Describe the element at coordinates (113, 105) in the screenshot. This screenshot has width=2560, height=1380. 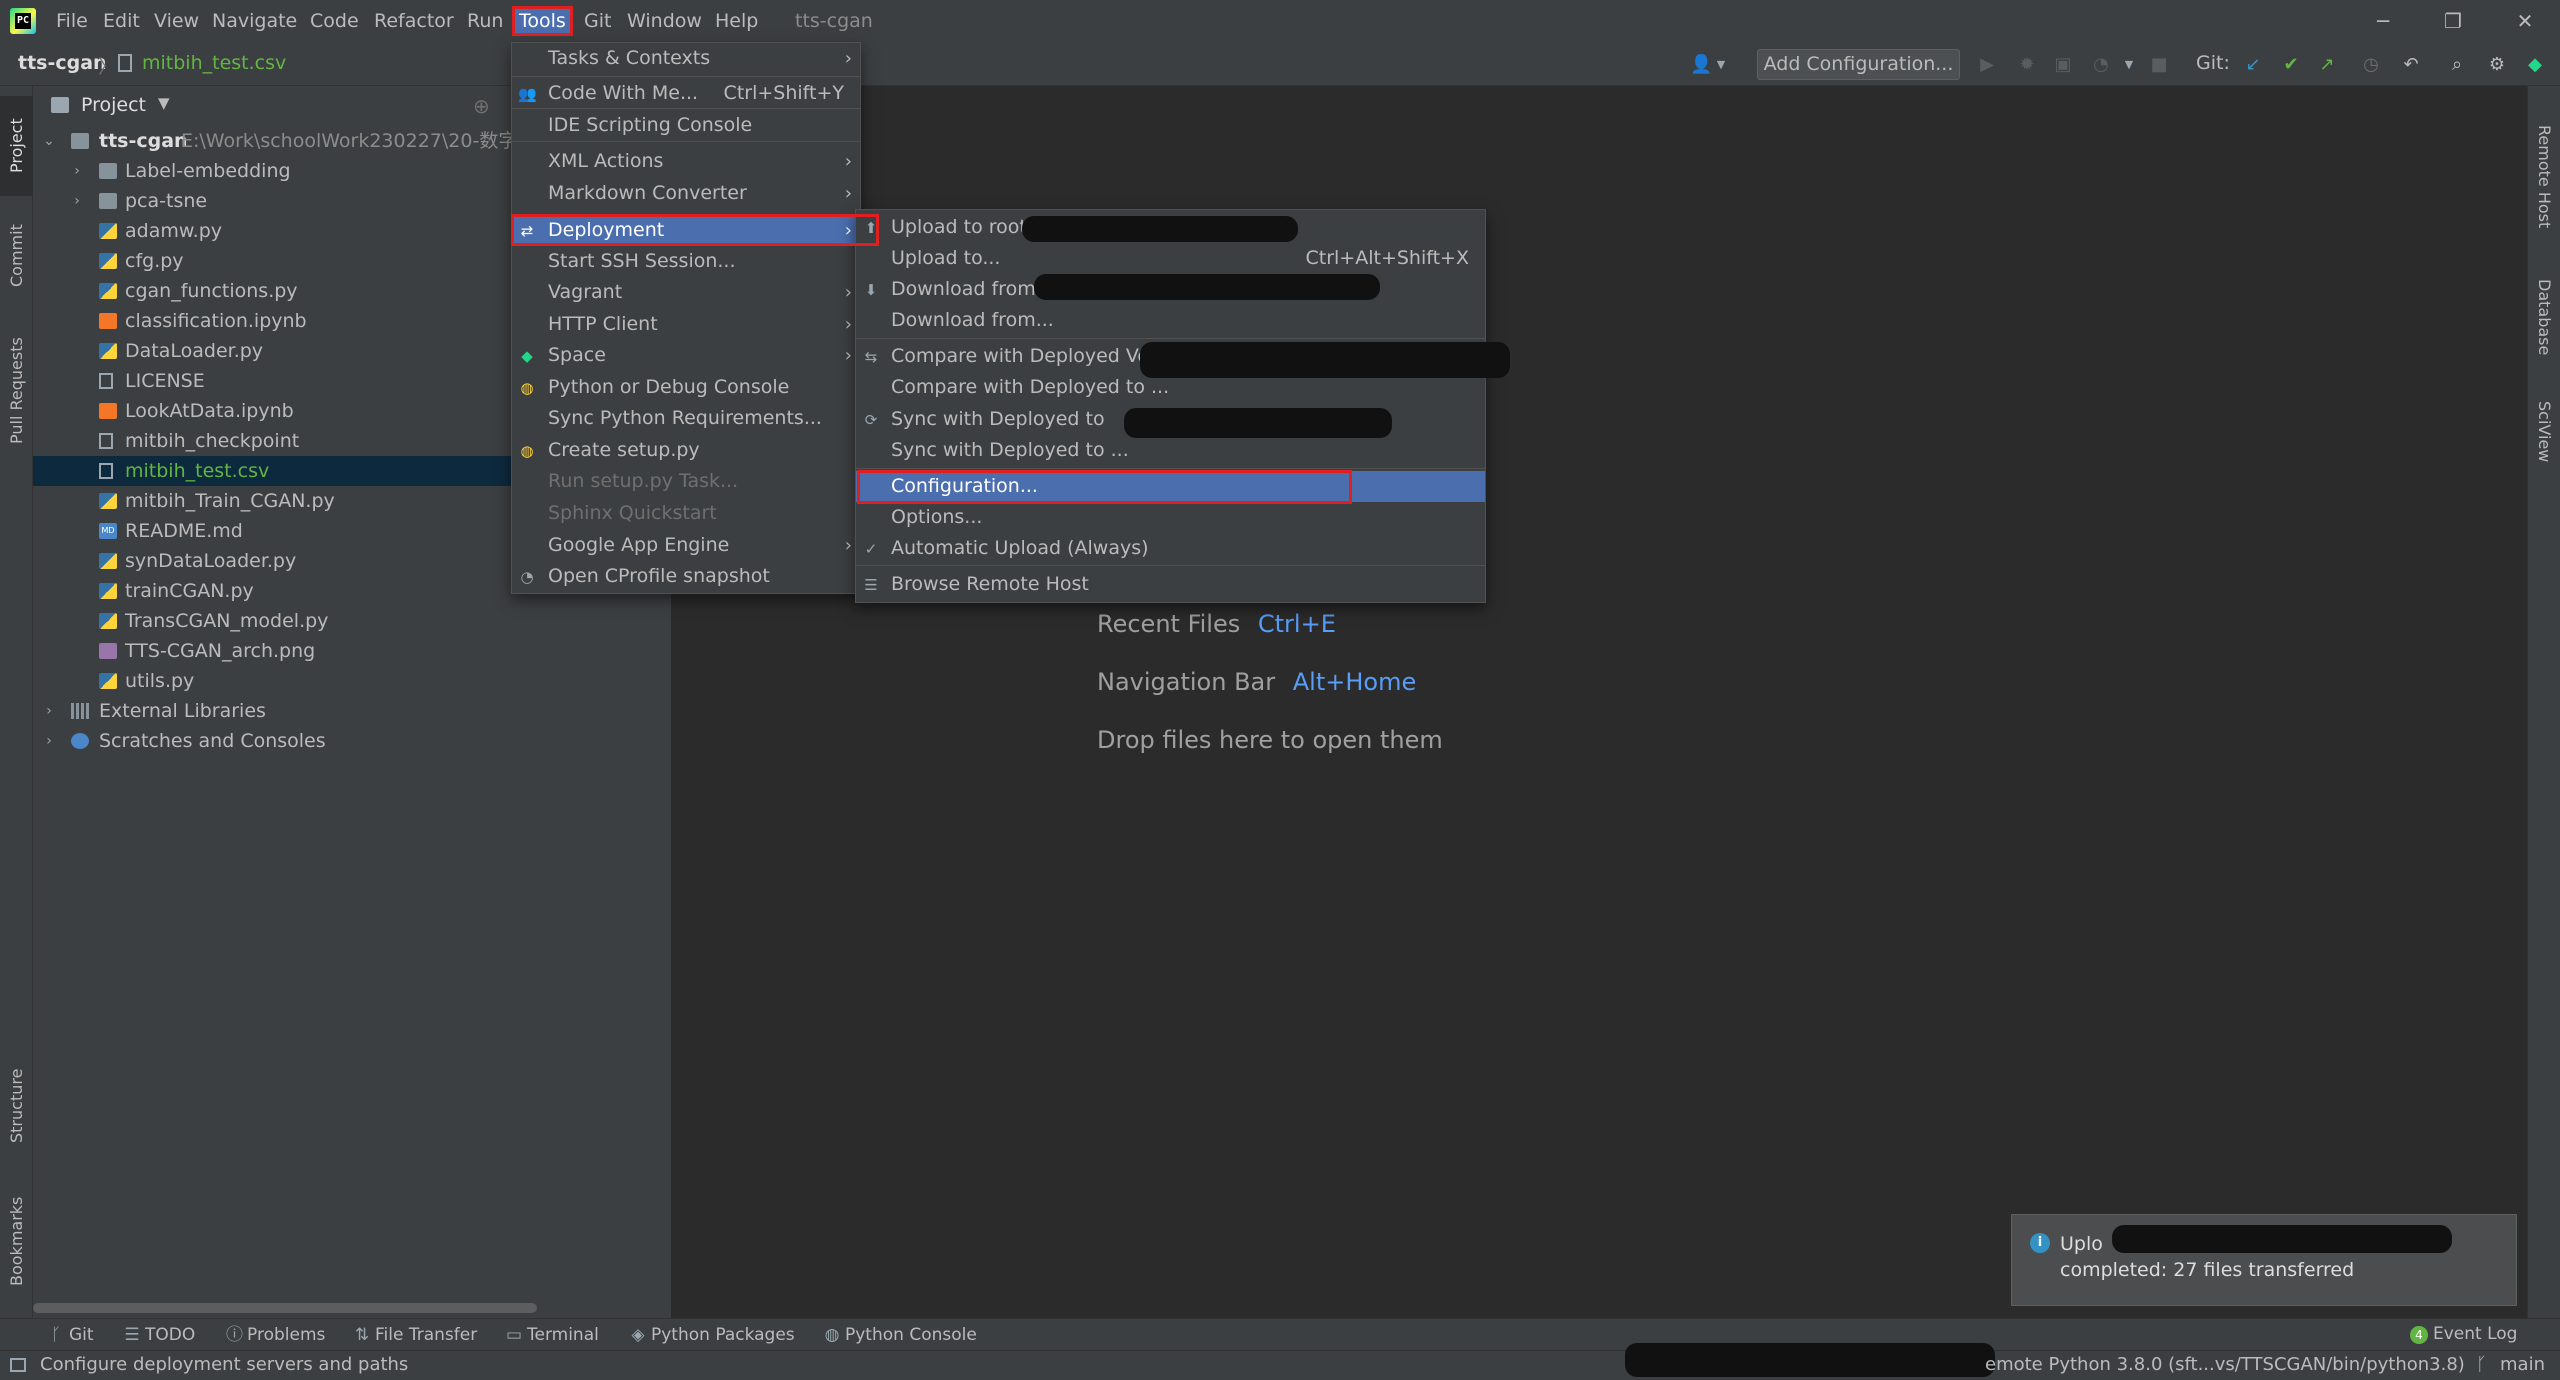
I see `project-panel-title: Project` at that location.